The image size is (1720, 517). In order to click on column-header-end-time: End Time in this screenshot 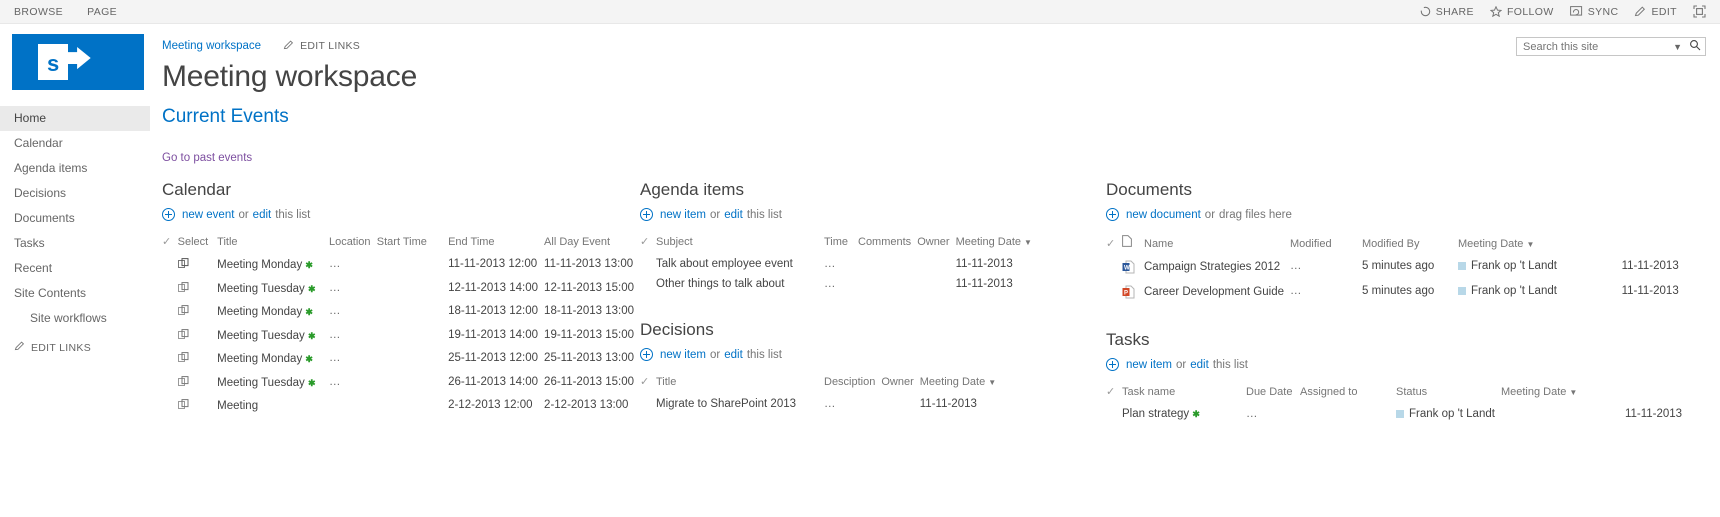, I will do `click(496, 243)`.